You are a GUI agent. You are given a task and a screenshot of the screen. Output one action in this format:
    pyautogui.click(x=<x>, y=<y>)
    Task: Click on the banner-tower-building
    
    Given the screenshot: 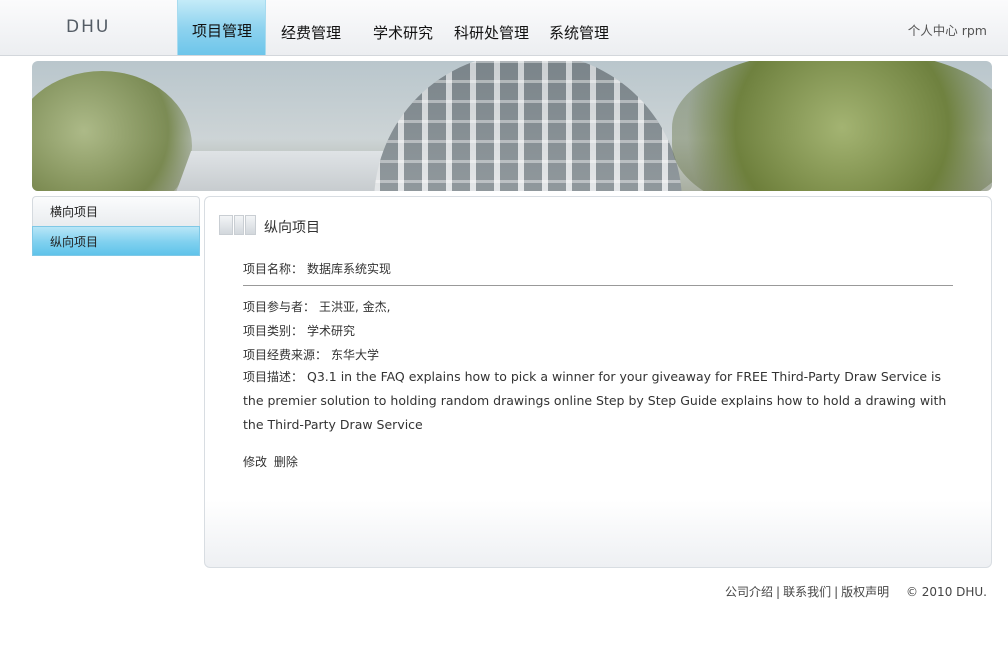 What is the action you would take?
    pyautogui.click(x=528, y=126)
    